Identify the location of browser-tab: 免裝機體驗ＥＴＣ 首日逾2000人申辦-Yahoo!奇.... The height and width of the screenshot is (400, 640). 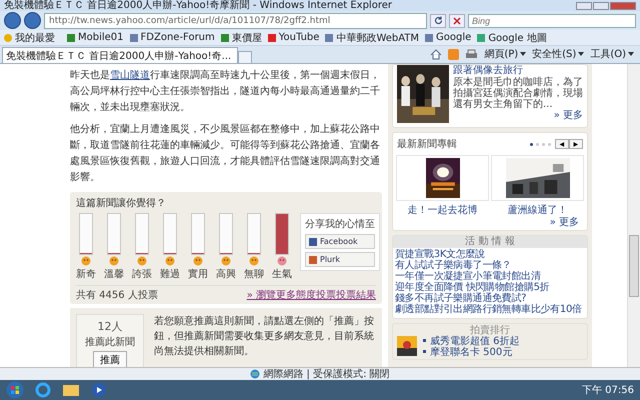
(120, 55).